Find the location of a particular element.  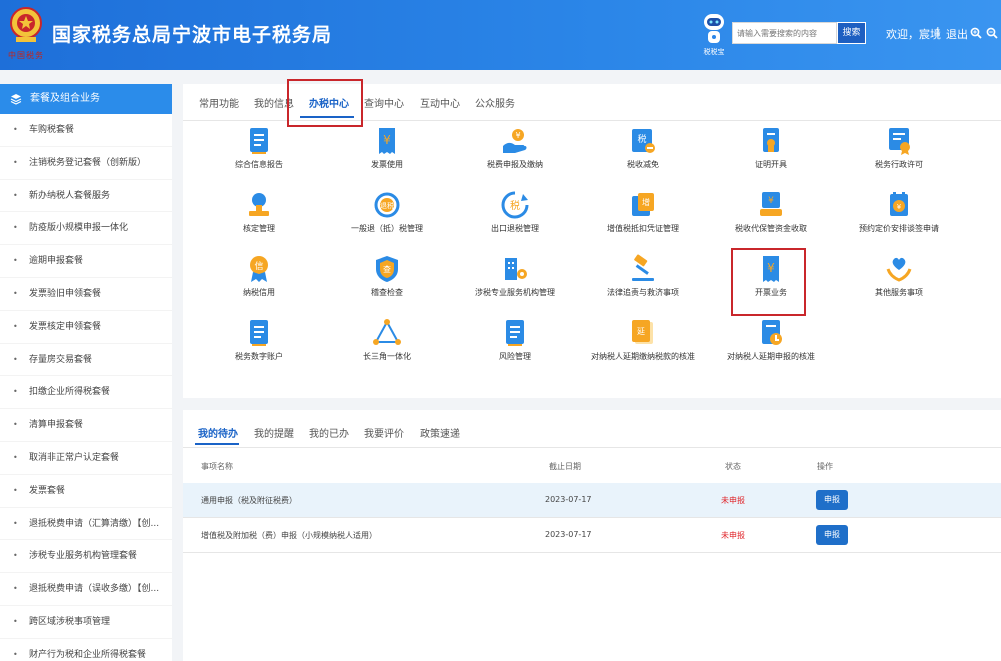

search-input is located at coordinates (784, 33).